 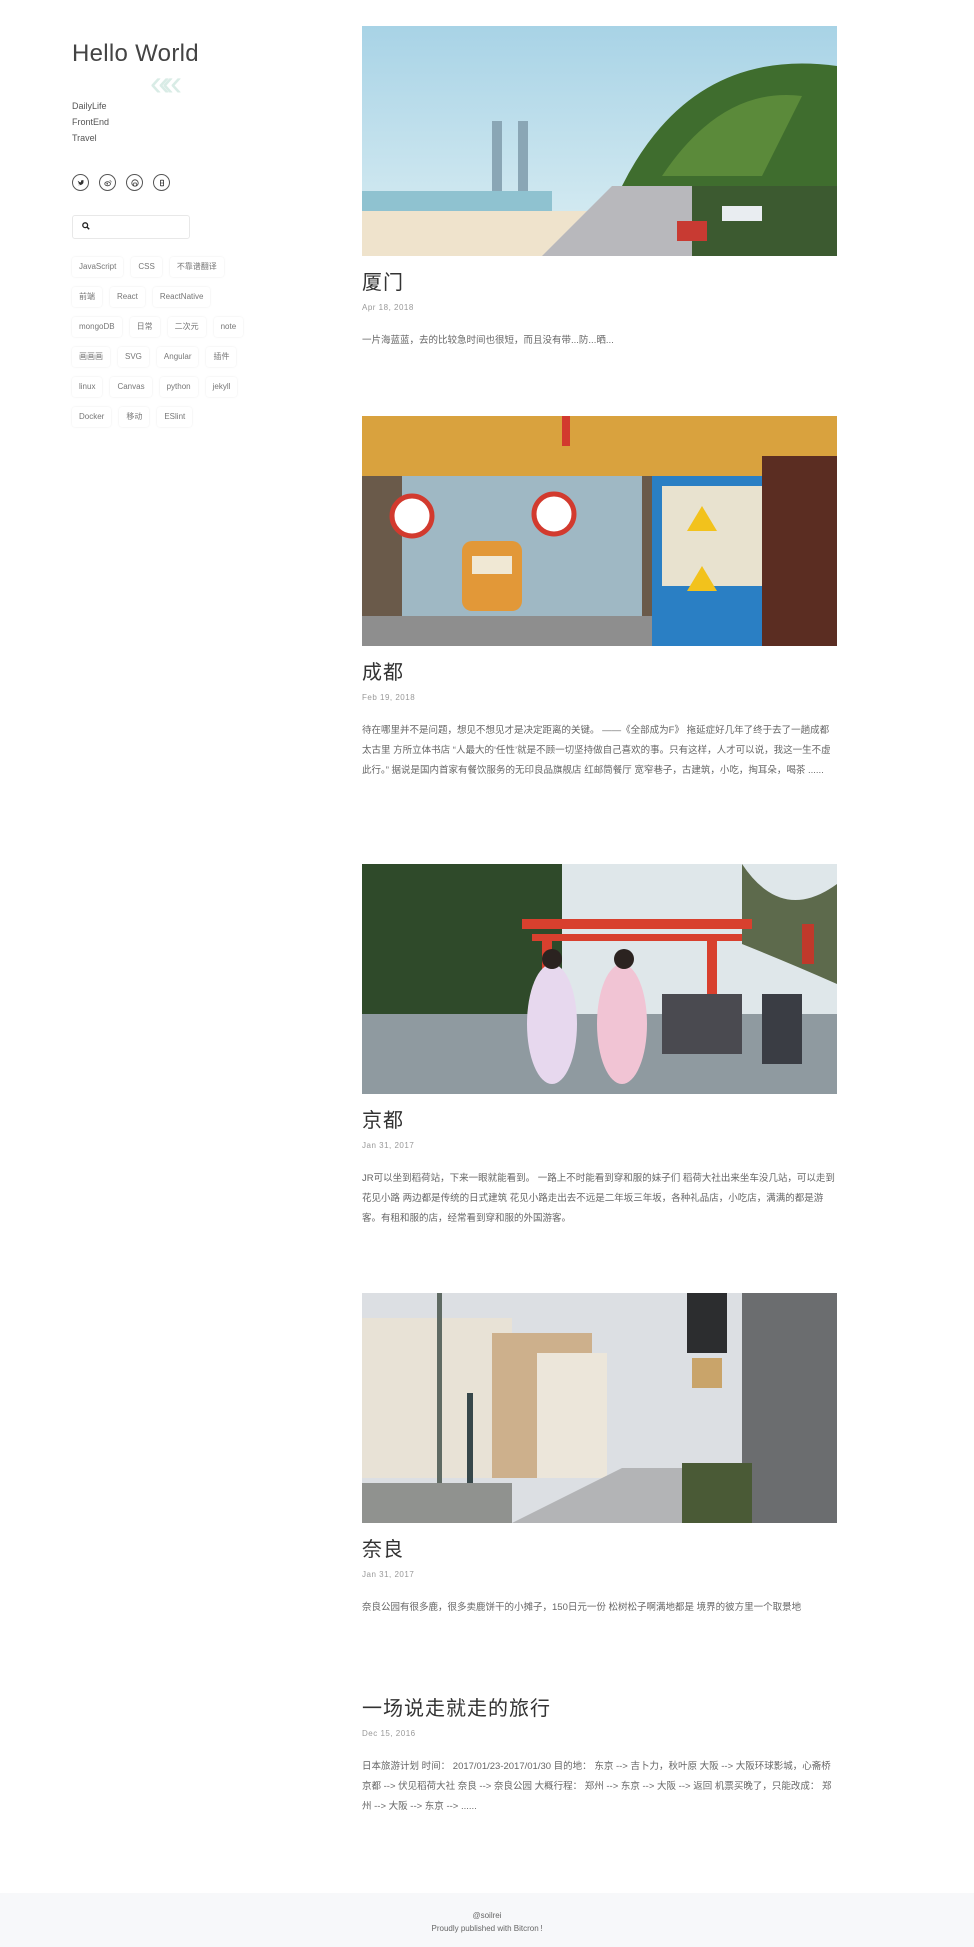 I want to click on tag-css: CSS, so click(x=146, y=267).